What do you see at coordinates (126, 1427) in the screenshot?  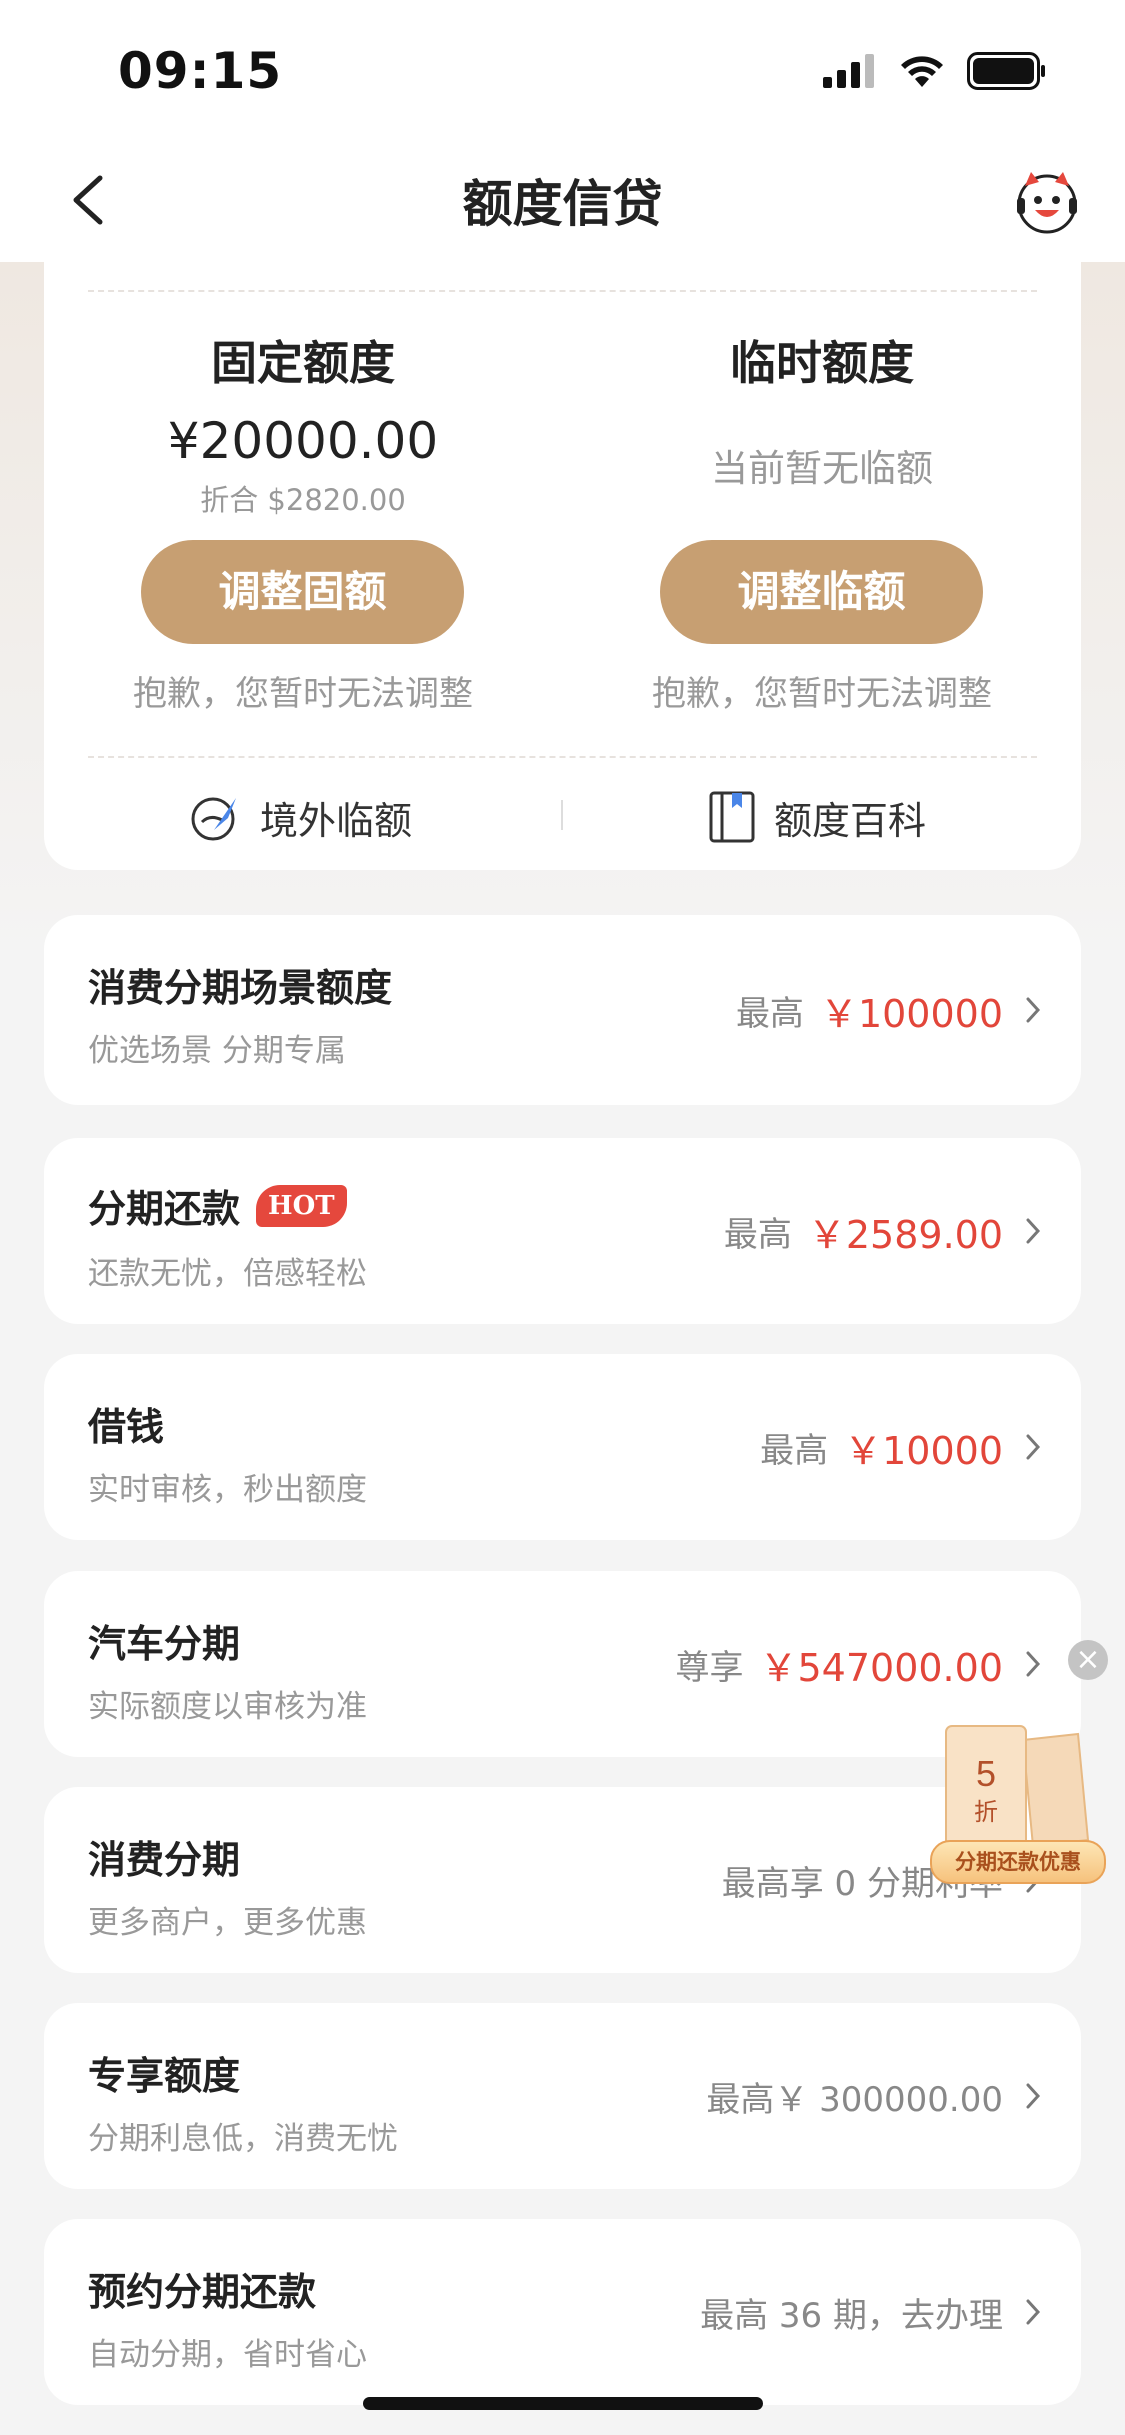 I see `row-title: 借钱` at bounding box center [126, 1427].